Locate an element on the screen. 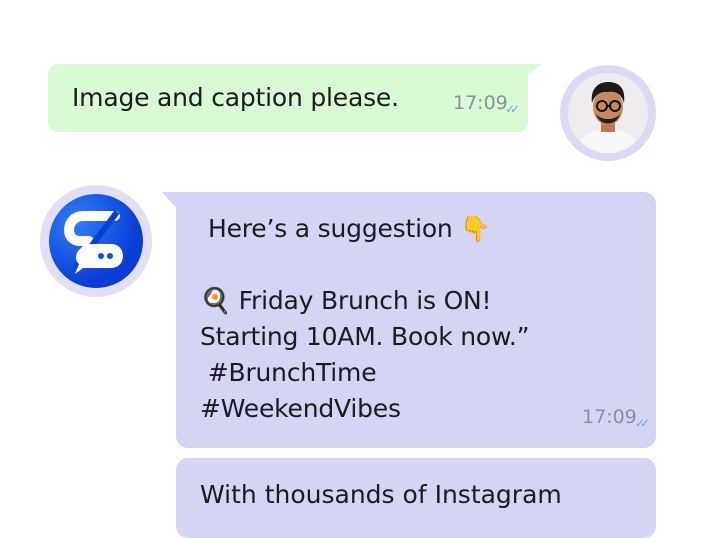 This screenshot has width=704, height=538. incoming-message-bubble-2: With thousands of Instagram is located at coordinates (416, 498).